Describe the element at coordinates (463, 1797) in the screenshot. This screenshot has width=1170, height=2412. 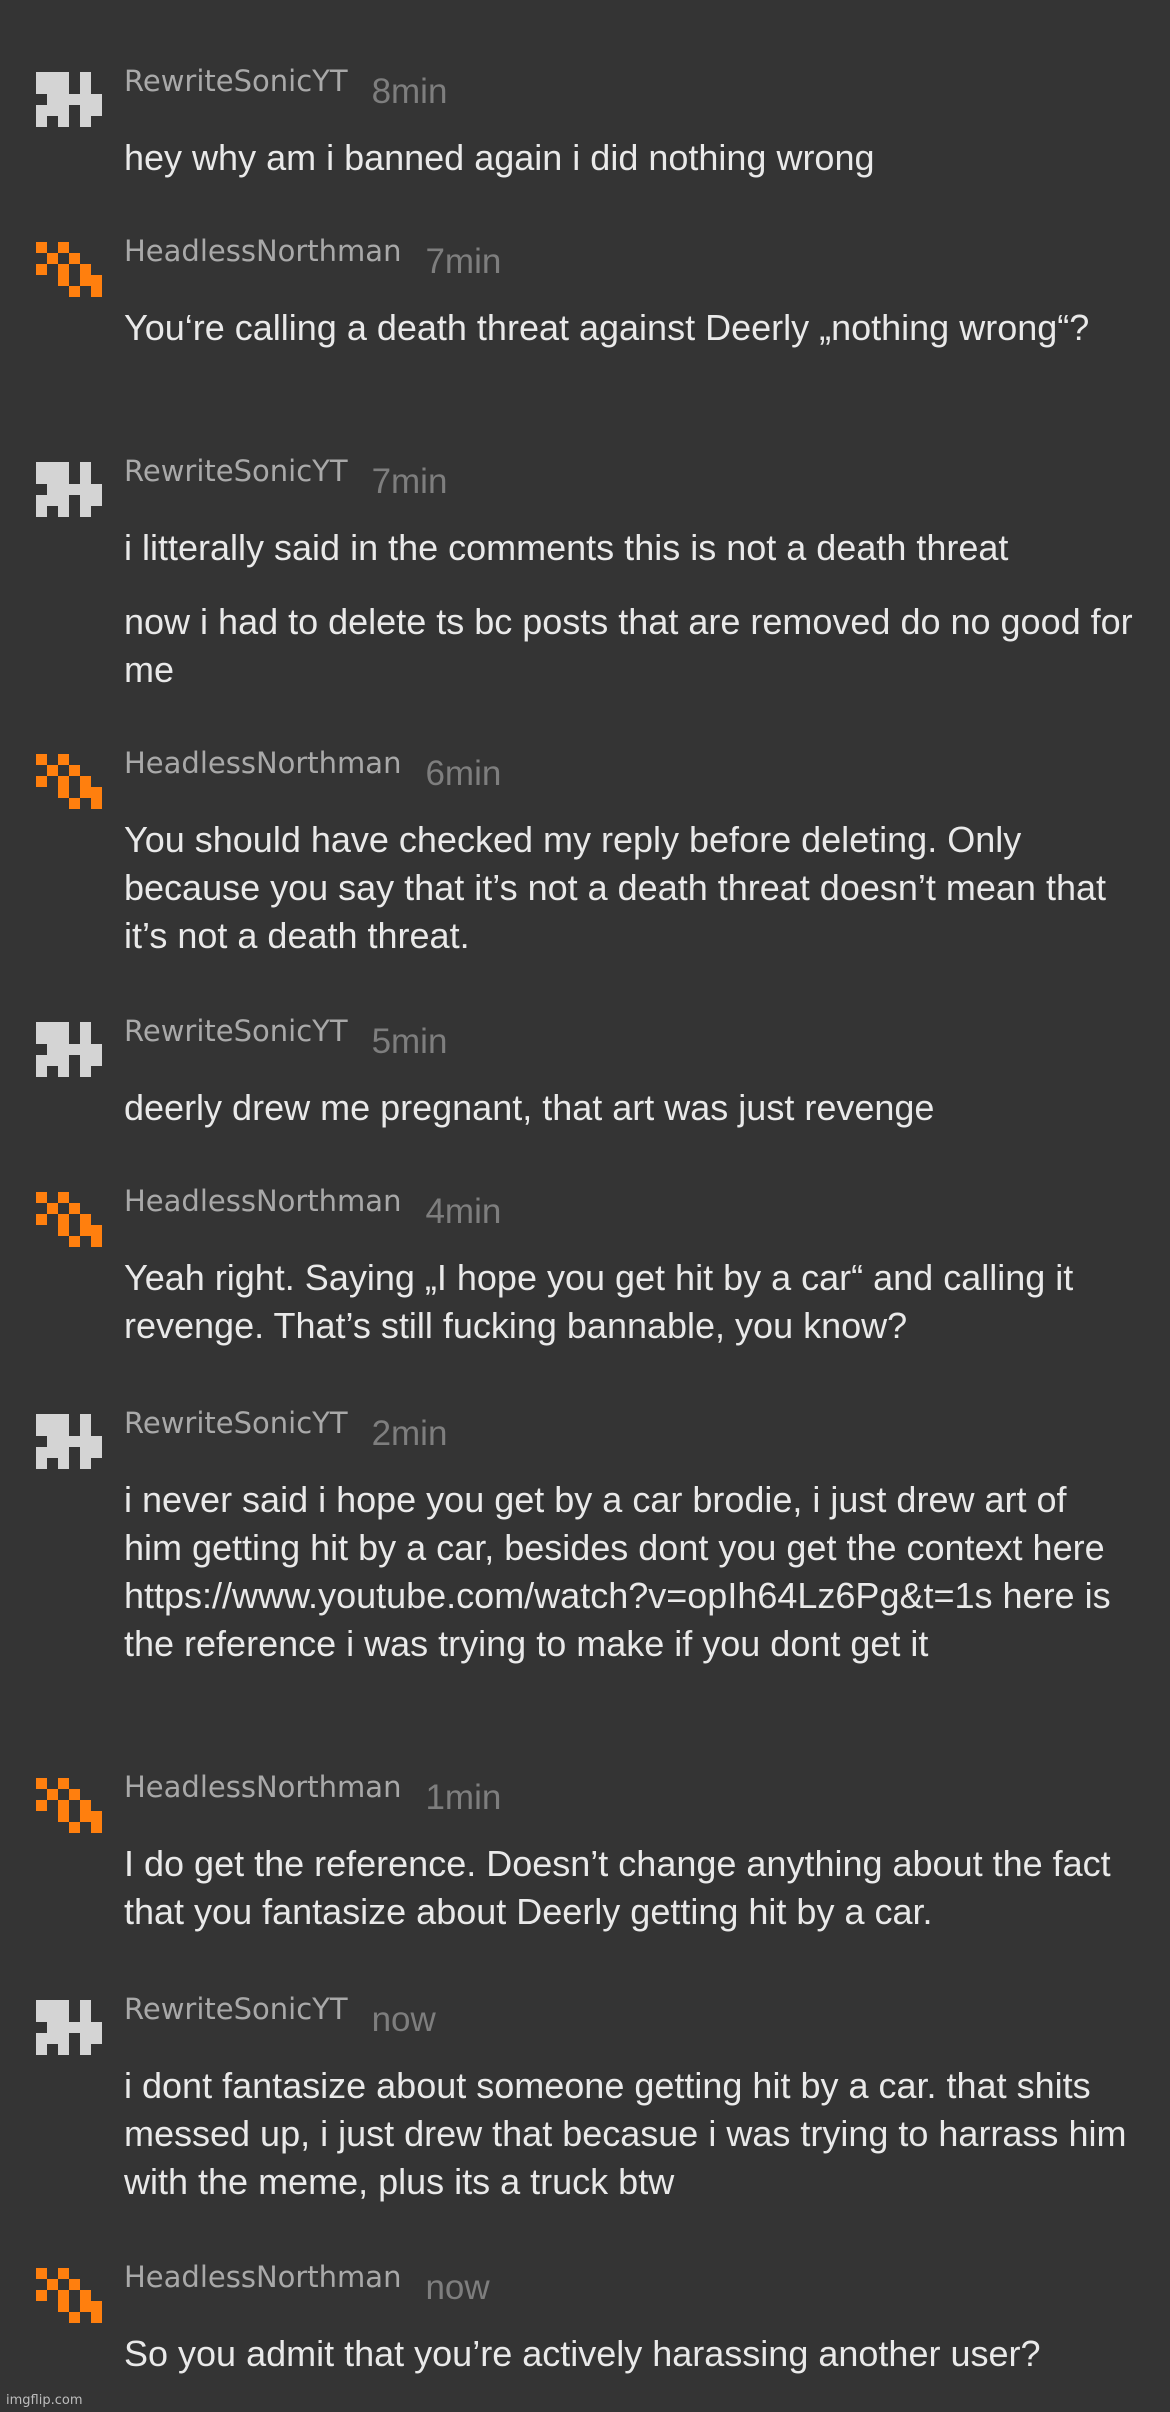
I see `timestamp: 1min` at that location.